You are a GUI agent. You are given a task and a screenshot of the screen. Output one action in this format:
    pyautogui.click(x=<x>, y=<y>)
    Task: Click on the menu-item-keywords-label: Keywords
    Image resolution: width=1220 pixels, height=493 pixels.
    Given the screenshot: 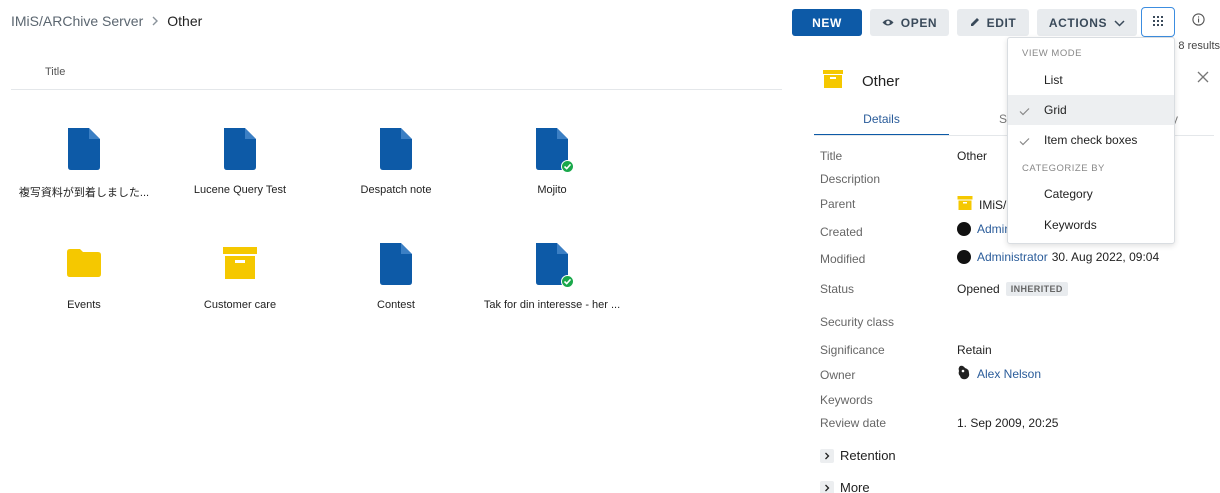 What is the action you would take?
    pyautogui.click(x=1070, y=225)
    